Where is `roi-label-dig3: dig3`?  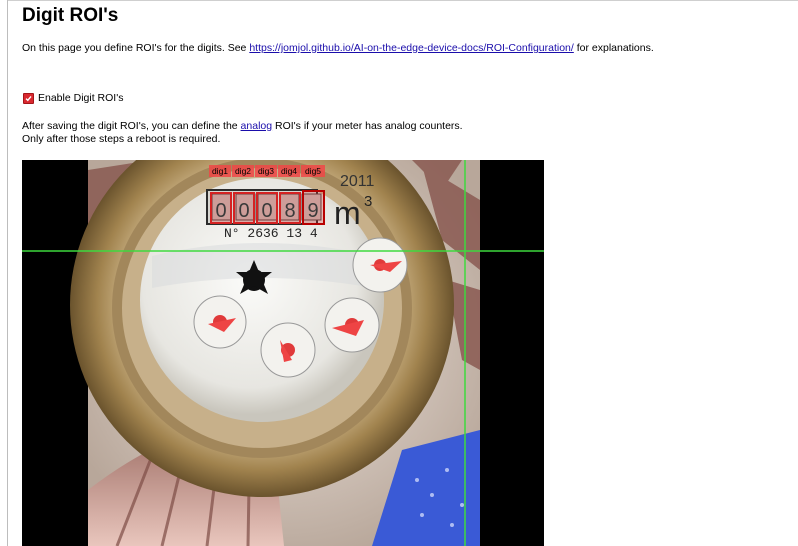 roi-label-dig3: dig3 is located at coordinates (266, 171).